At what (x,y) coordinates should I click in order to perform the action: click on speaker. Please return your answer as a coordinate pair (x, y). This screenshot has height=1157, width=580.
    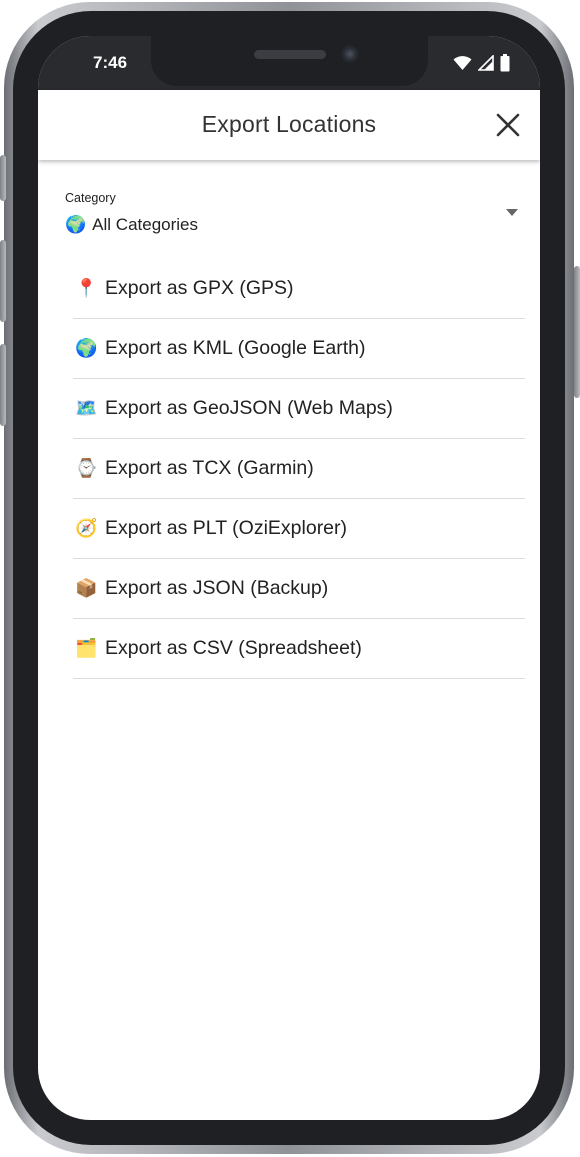
    Looking at the image, I should click on (290, 54).